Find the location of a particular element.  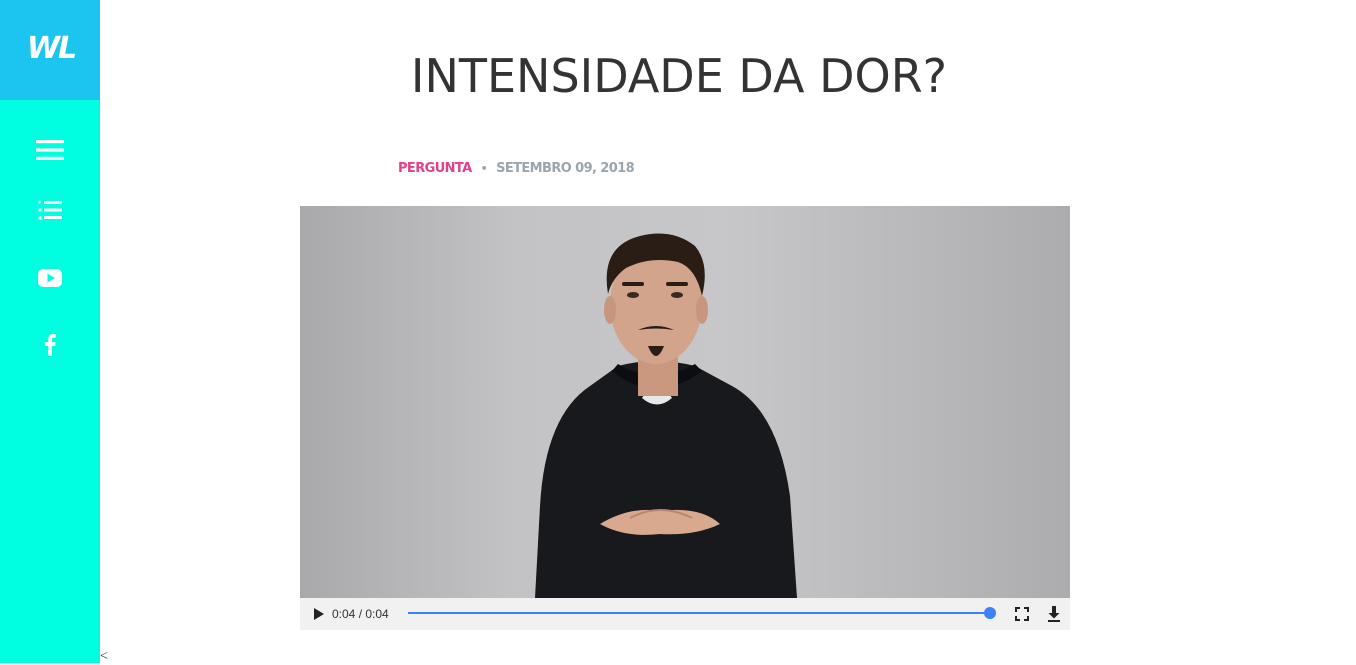

play-icon is located at coordinates (318, 614).